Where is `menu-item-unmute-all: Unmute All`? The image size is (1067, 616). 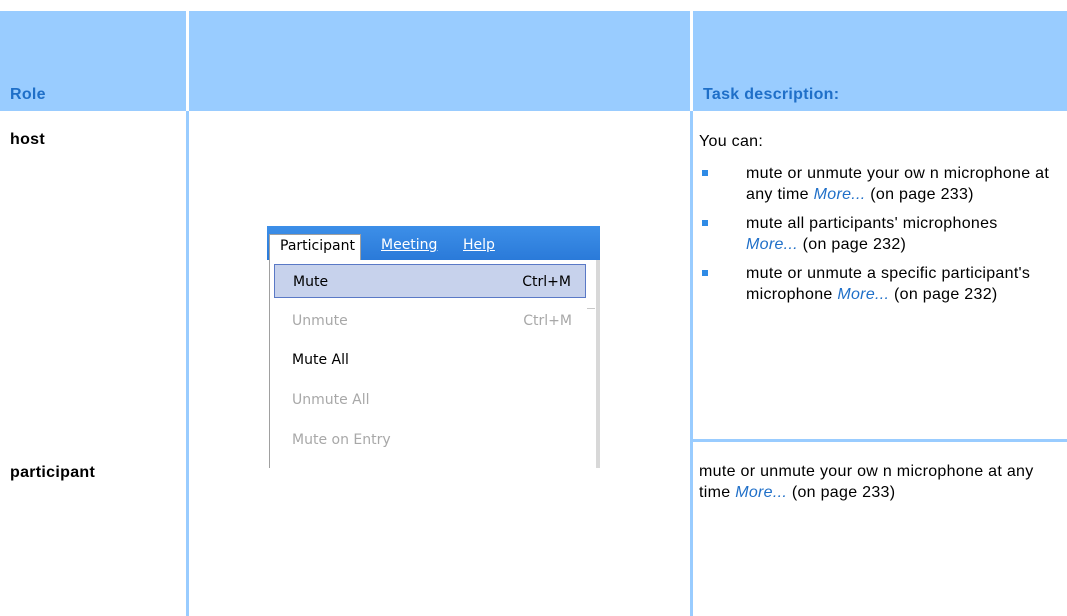 menu-item-unmute-all: Unmute All is located at coordinates (432, 400).